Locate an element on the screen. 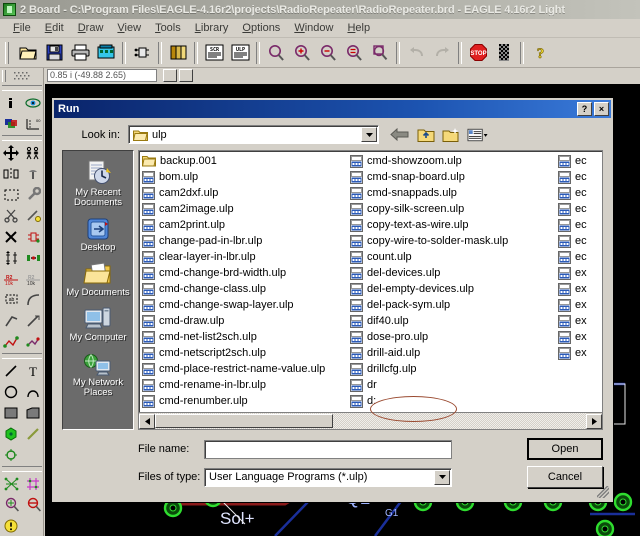  file-list-item: cmd-rename-in-lbr.ulp is located at coordinates (246, 385).